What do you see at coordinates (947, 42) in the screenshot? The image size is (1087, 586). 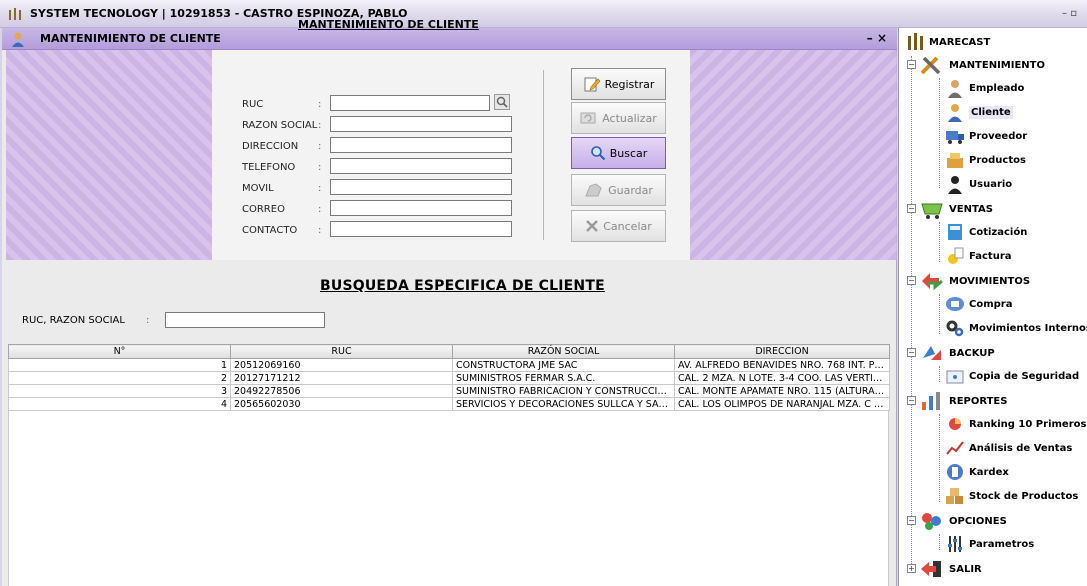 I see `nav-root-marecast: MARECAST` at bounding box center [947, 42].